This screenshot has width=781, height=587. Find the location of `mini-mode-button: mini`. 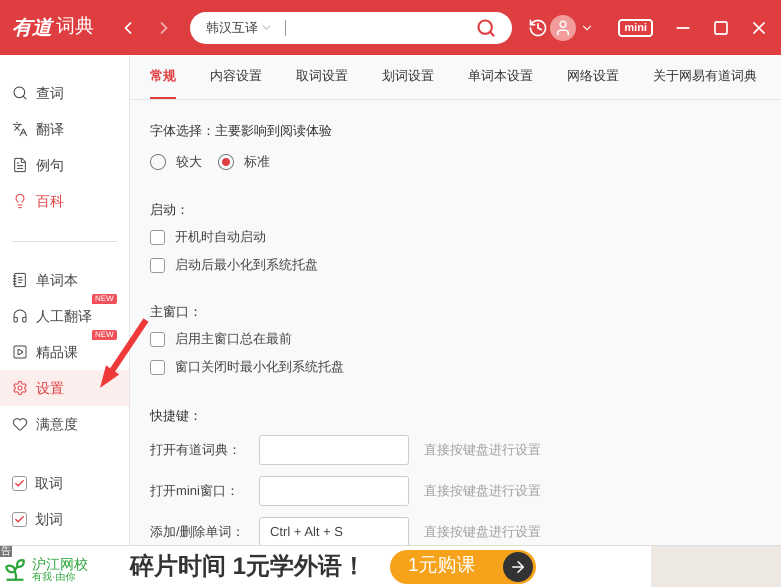

mini-mode-button: mini is located at coordinates (635, 27).